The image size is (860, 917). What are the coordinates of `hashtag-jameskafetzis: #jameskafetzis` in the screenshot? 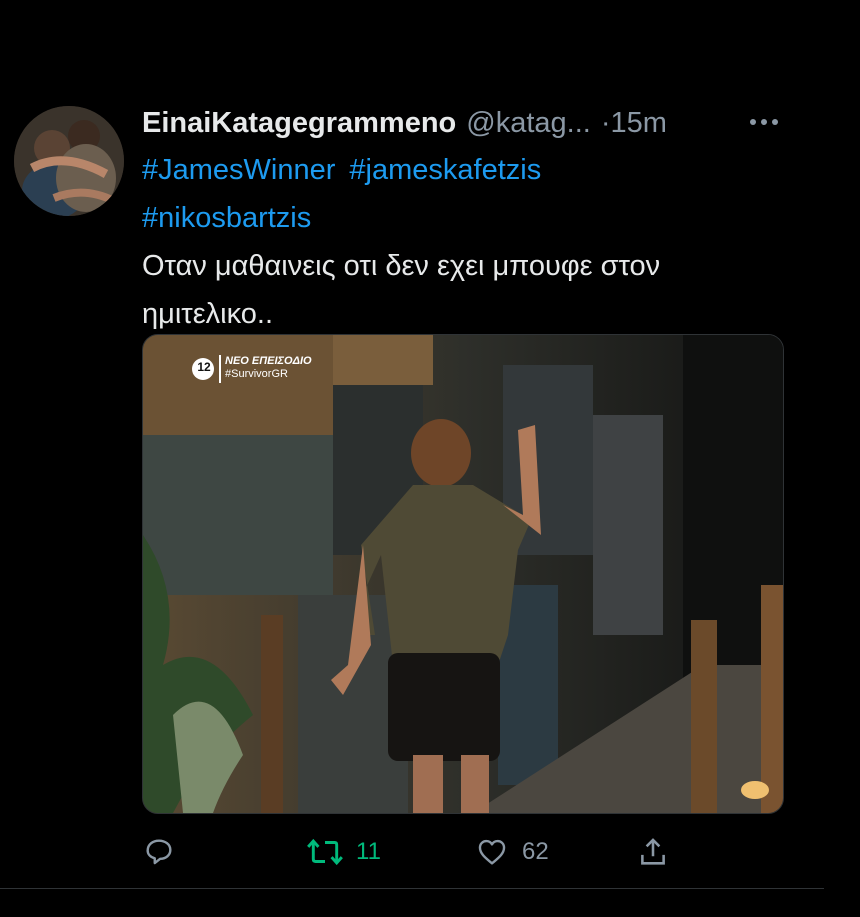 It's located at (445, 170).